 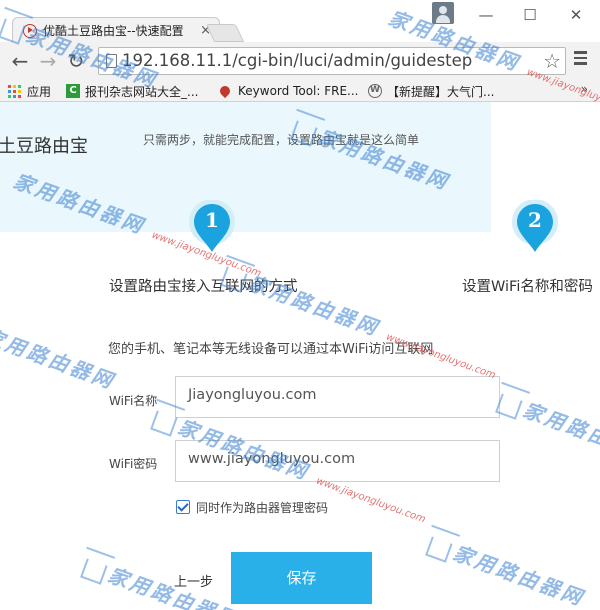 I want to click on step-1-number: 1, so click(x=212, y=220).